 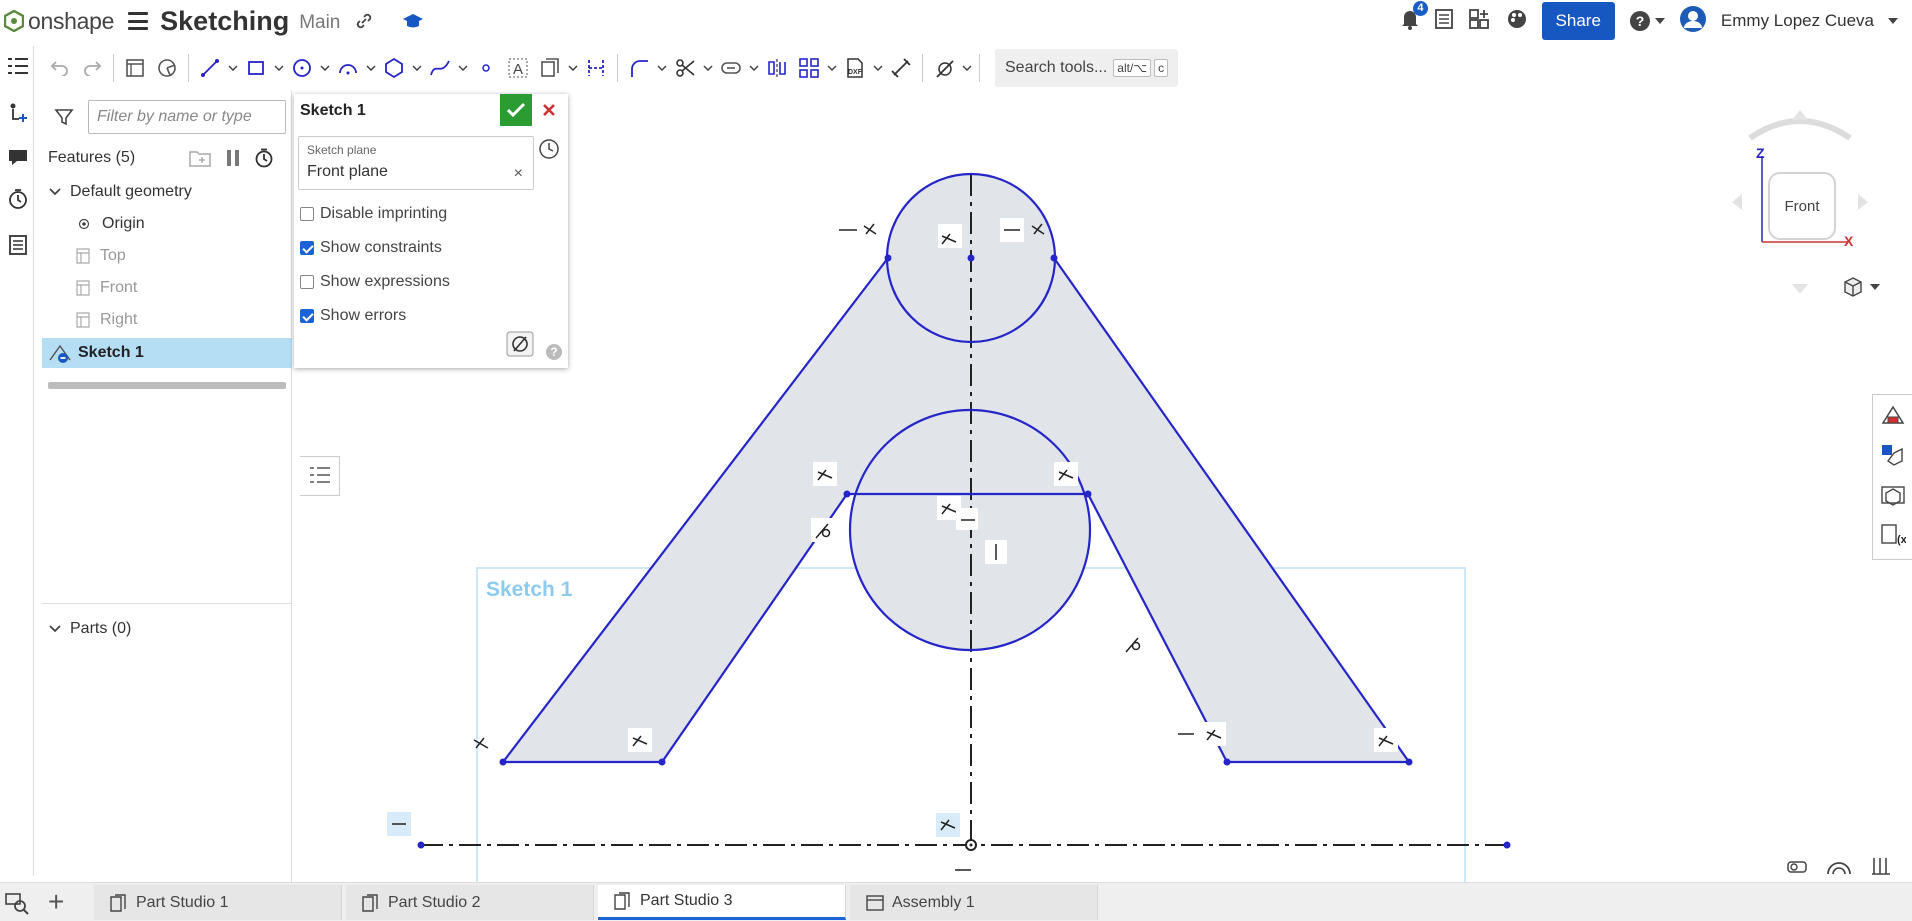 I want to click on dimension-tool-icon, so click(x=901, y=68).